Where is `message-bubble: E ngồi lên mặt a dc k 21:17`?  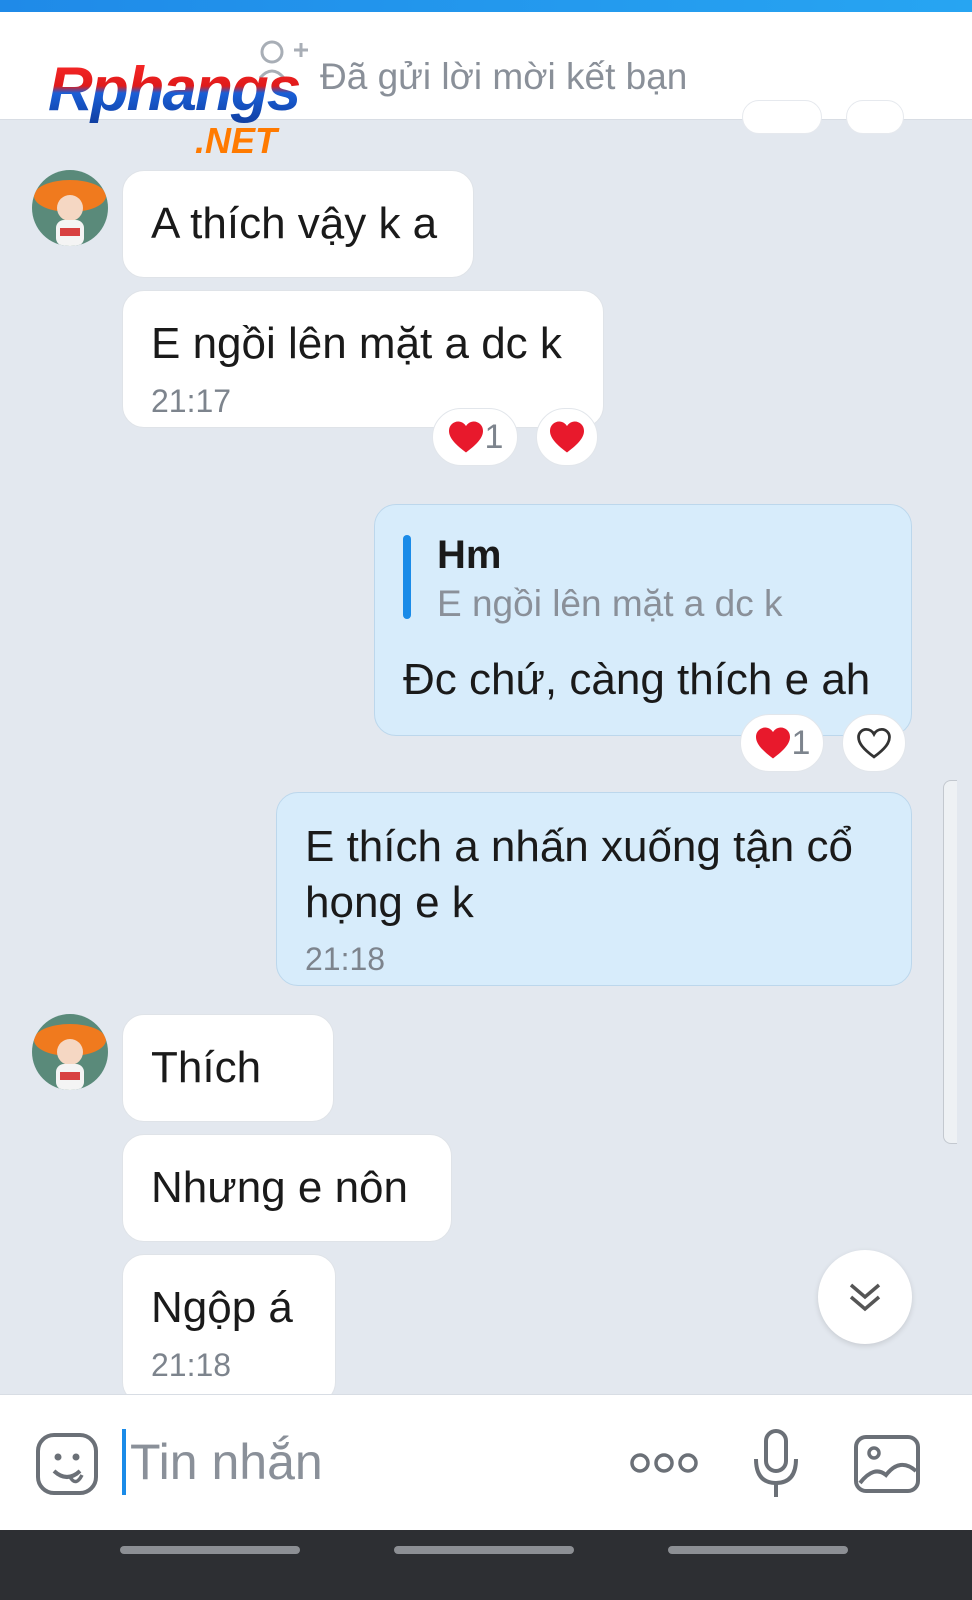 message-bubble: E ngồi lên mặt a dc k 21:17 is located at coordinates (363, 359).